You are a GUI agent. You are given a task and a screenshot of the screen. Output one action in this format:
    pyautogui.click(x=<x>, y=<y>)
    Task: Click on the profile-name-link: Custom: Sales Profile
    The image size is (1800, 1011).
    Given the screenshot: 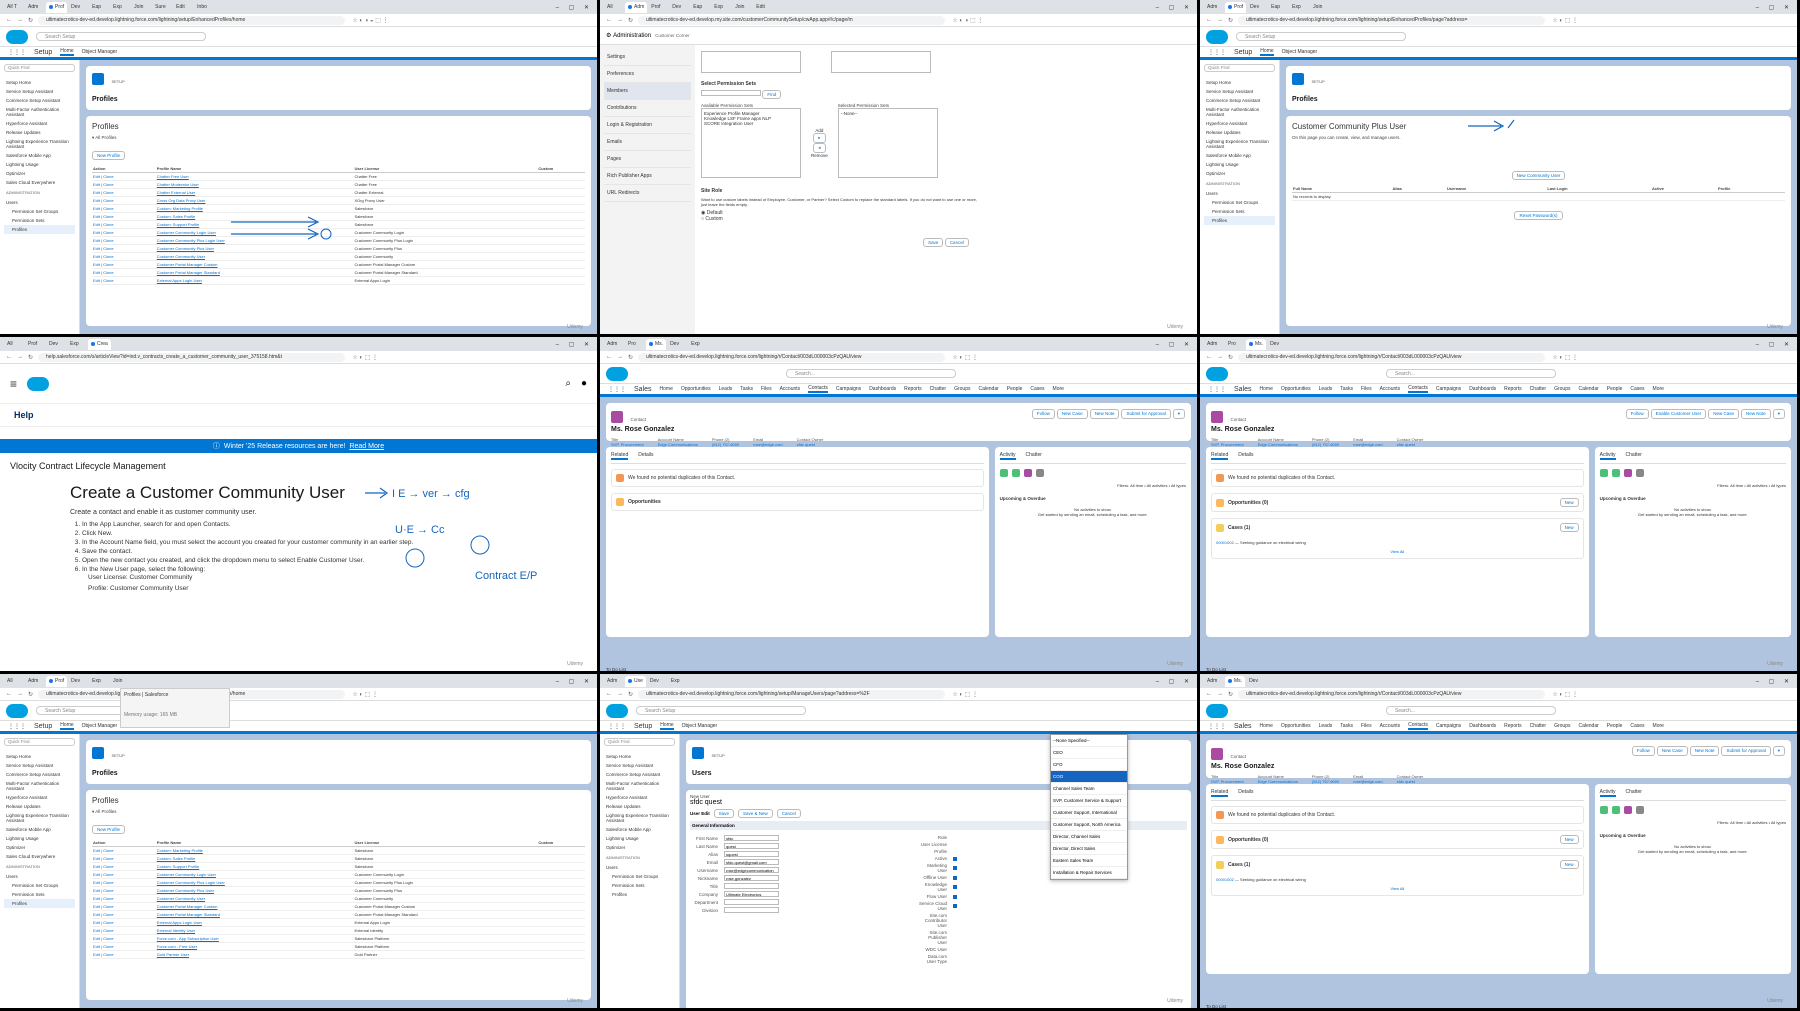 What is the action you would take?
    pyautogui.click(x=176, y=216)
    